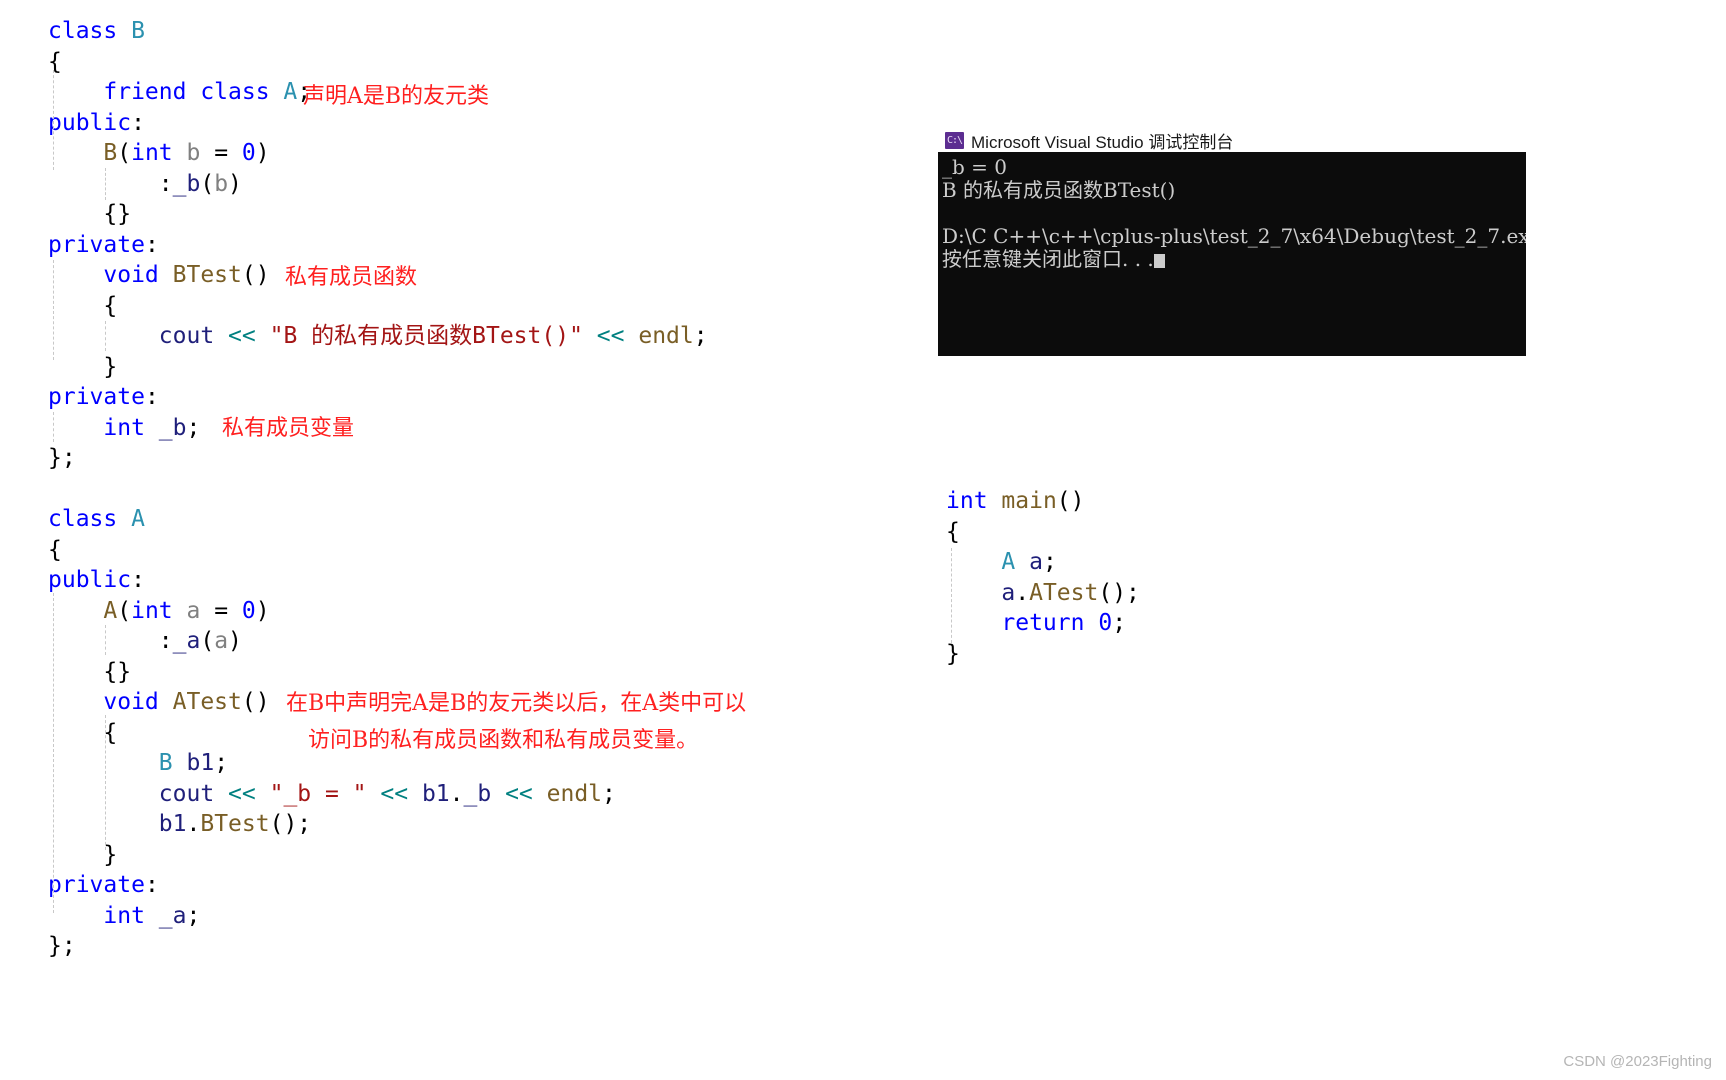  What do you see at coordinates (378, 428) in the screenshot?
I see `code-line: int _b;` at bounding box center [378, 428].